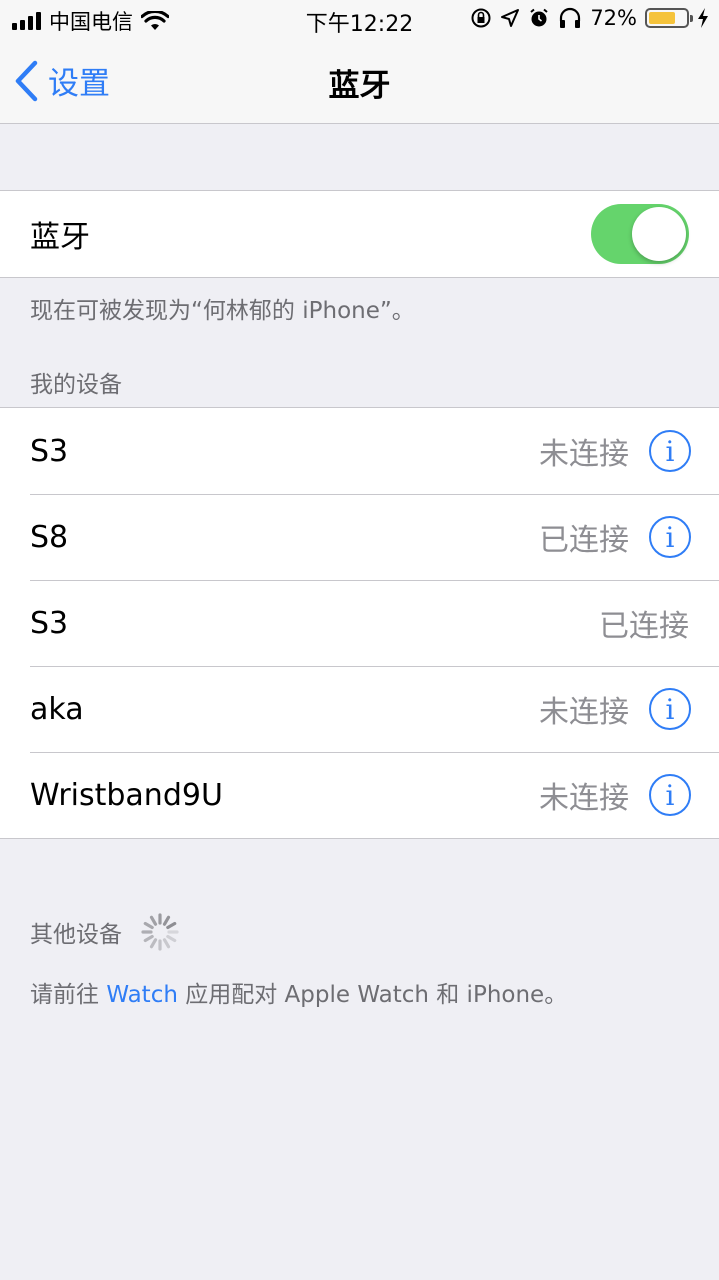  I want to click on headphones-icon, so click(570, 17).